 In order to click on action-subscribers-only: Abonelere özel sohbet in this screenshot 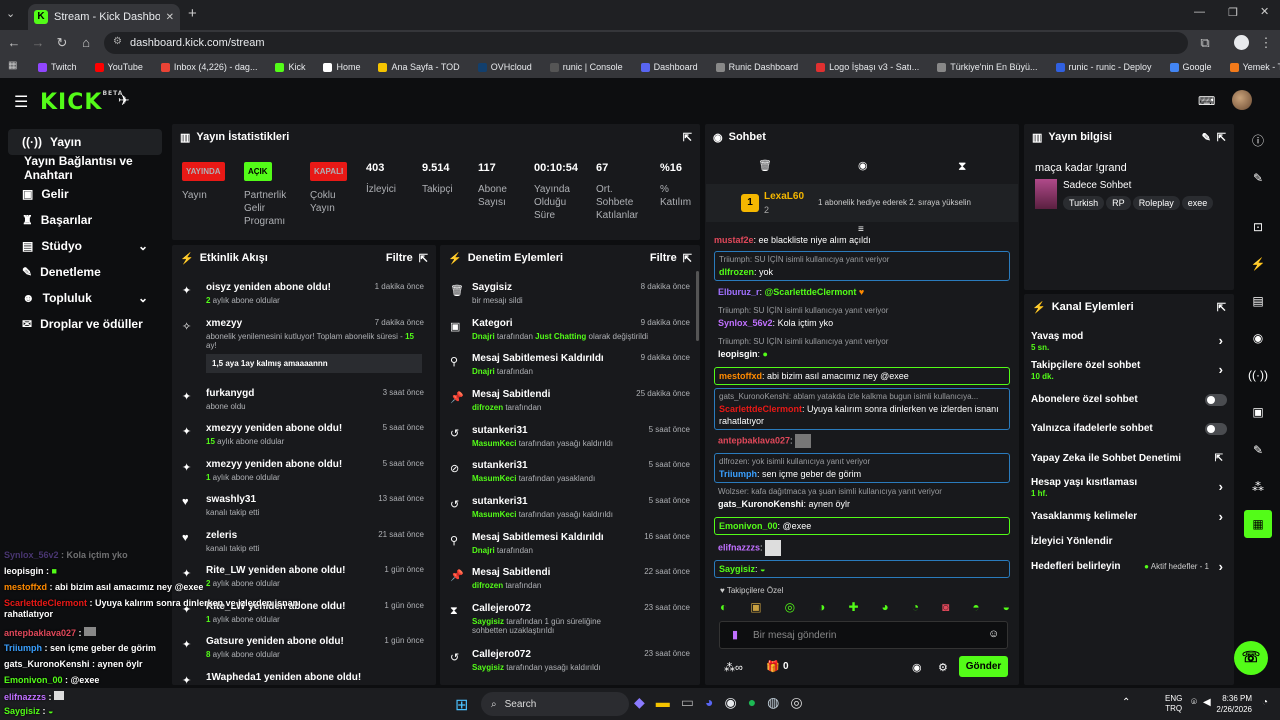, I will do `click(1129, 400)`.